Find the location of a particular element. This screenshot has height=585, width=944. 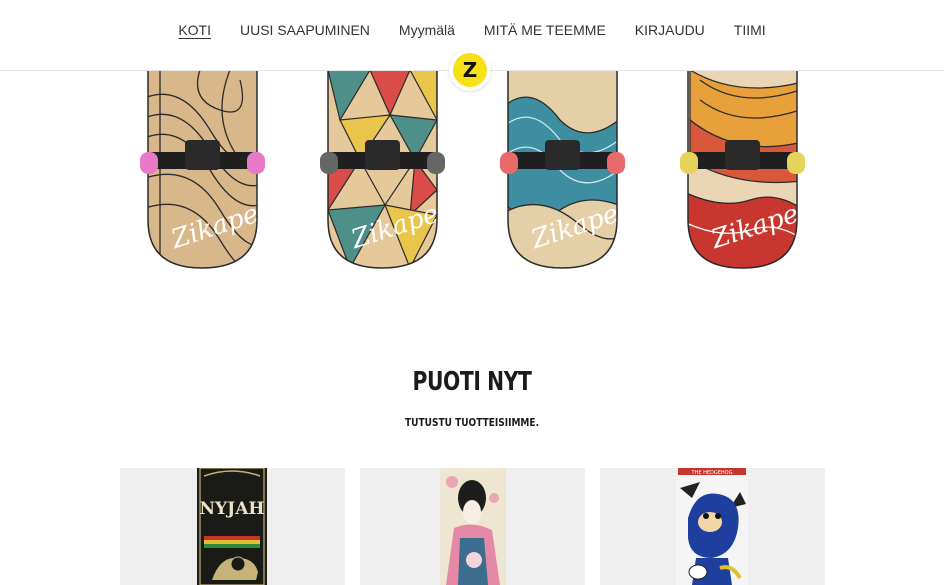

product-card-geisha is located at coordinates (472, 526).